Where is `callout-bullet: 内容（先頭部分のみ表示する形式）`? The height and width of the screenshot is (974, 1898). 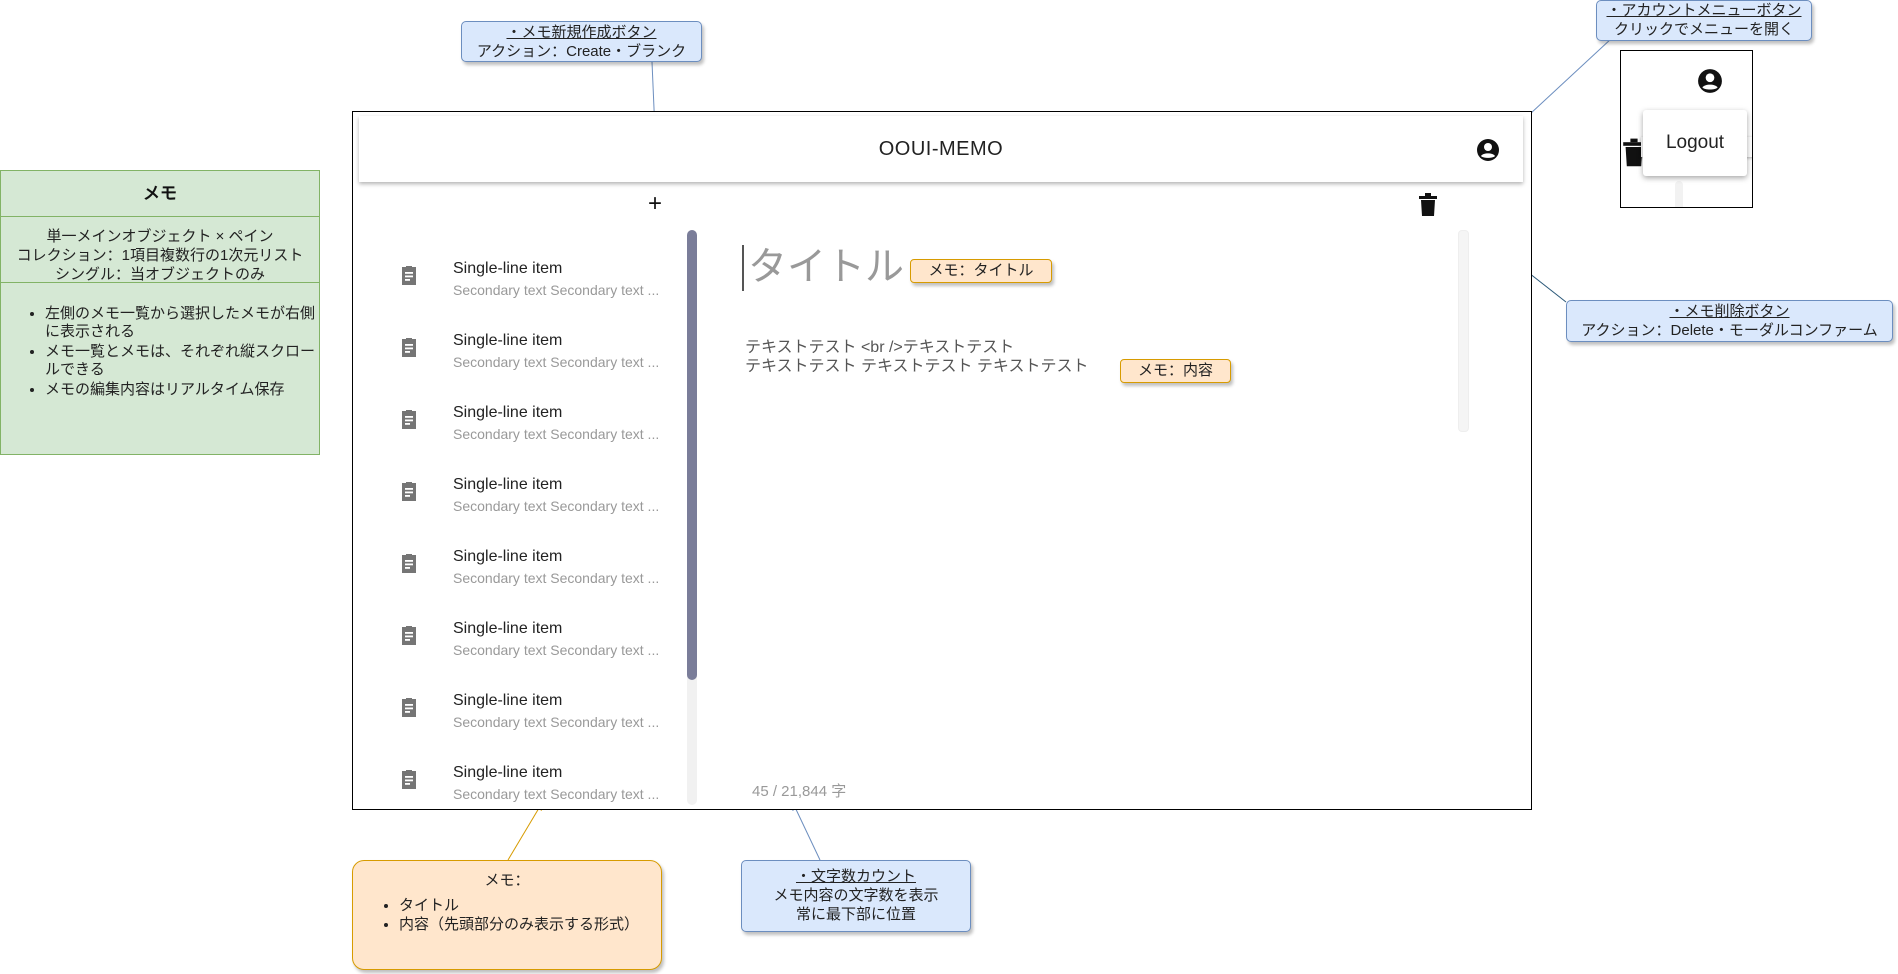
callout-bullet: 内容（先頭部分のみ表示する形式） is located at coordinates (530, 924).